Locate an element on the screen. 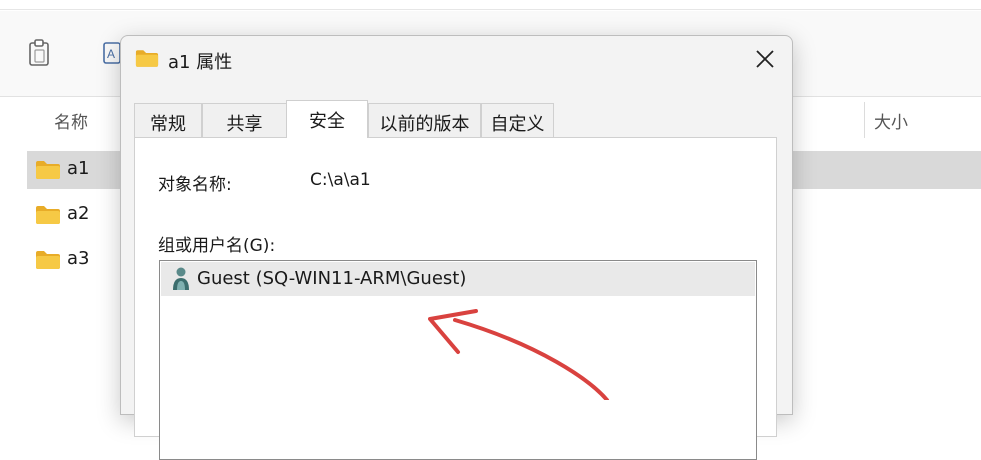  dialog-title: a1 属性 is located at coordinates (200, 62).